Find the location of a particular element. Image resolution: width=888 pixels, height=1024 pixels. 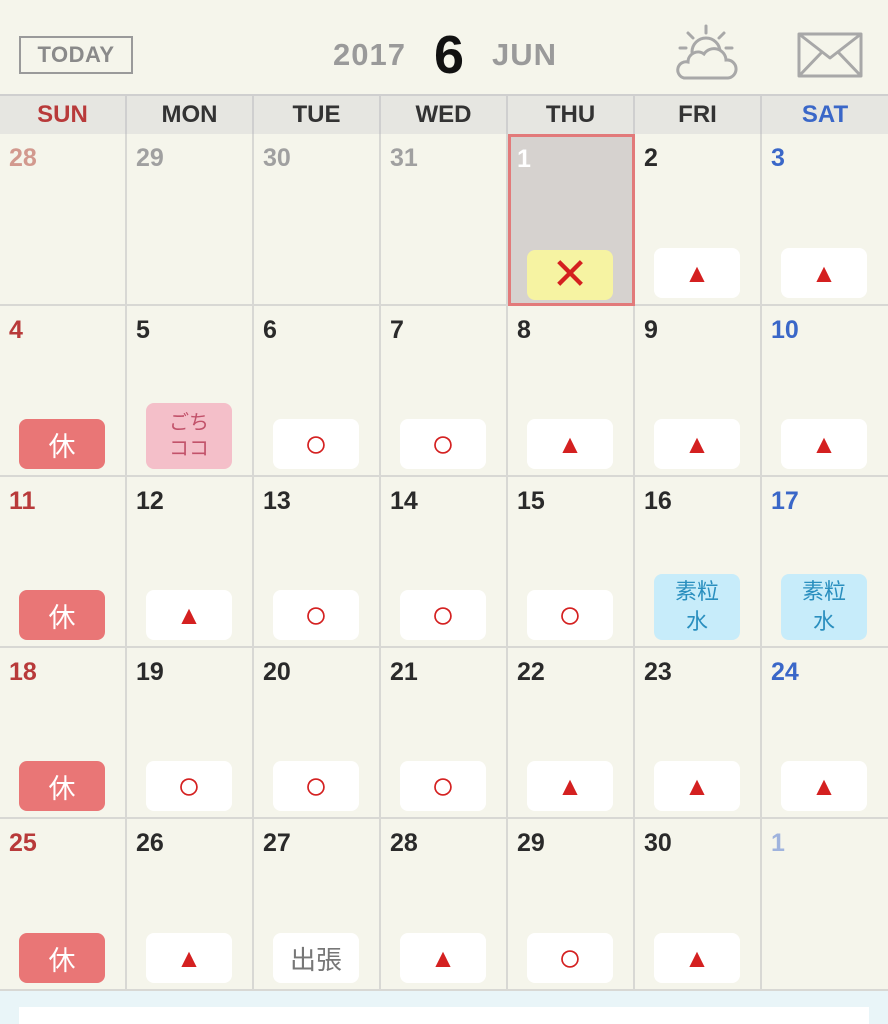

mail-icon is located at coordinates (830, 55).